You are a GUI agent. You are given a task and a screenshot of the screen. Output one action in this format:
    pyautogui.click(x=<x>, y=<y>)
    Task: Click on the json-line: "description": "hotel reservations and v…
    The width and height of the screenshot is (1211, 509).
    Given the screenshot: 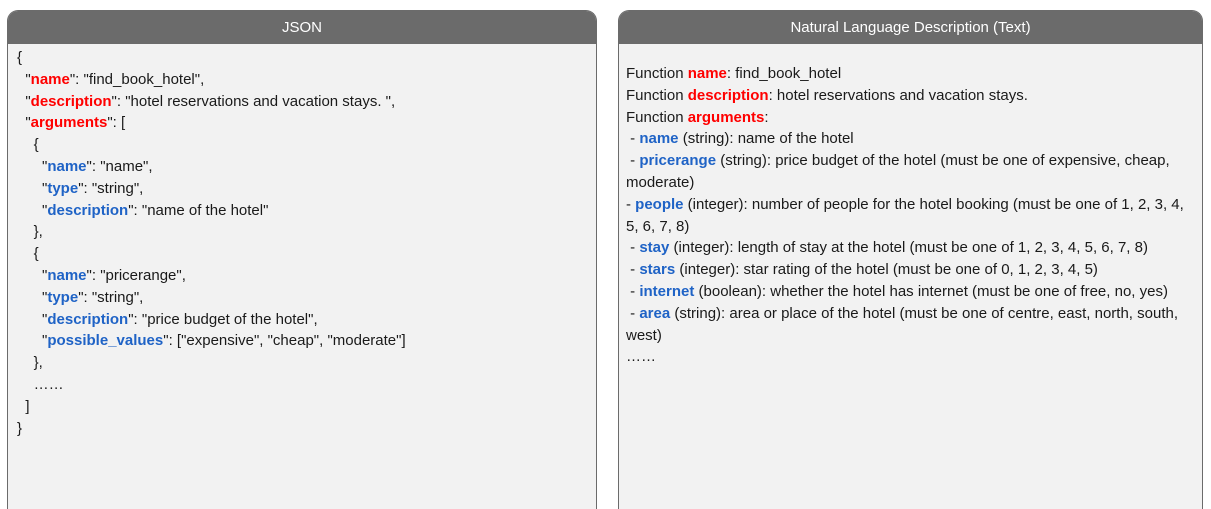 What is the action you would take?
    pyautogui.click(x=206, y=101)
    